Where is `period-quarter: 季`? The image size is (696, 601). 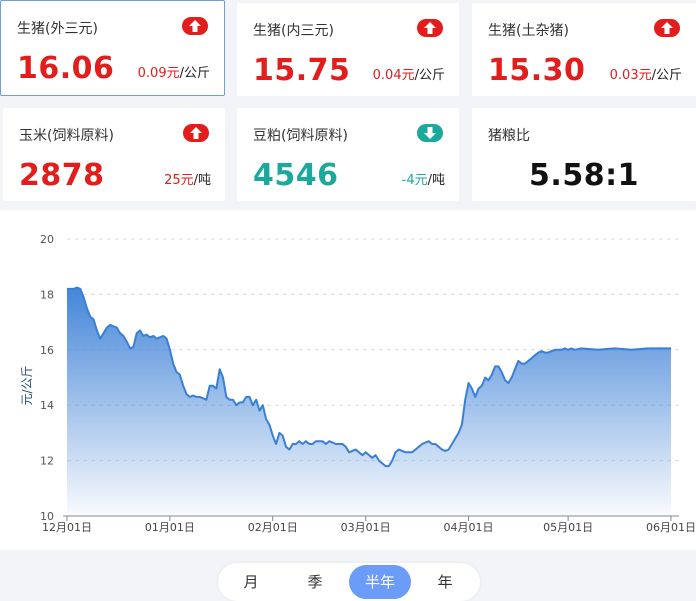 period-quarter: 季 is located at coordinates (315, 582).